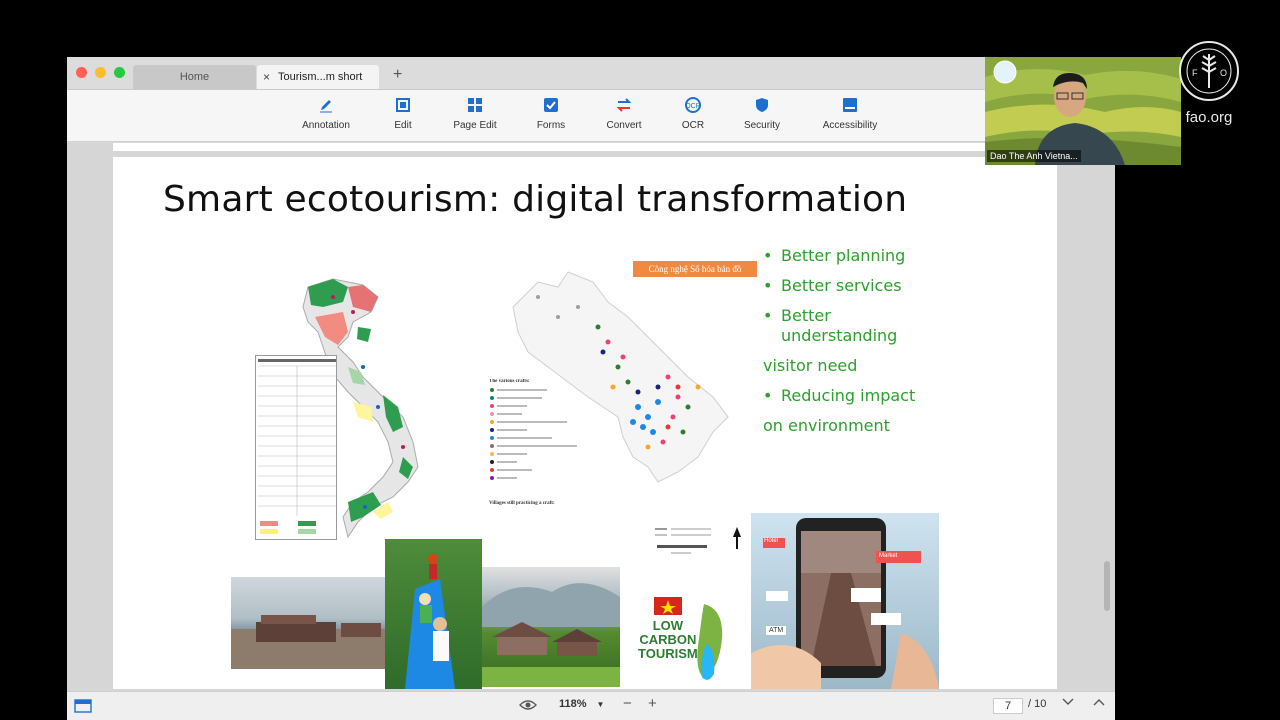 This screenshot has height=720, width=1280. I want to click on forms-label: Forms, so click(551, 125).